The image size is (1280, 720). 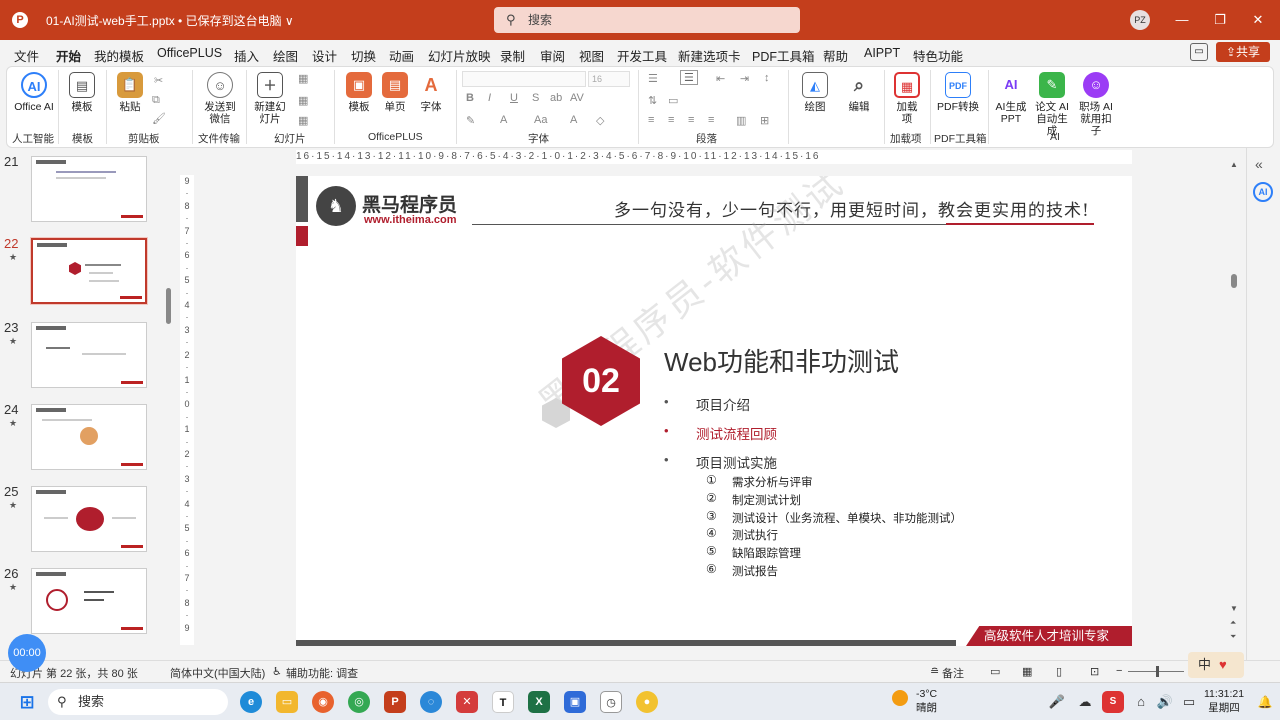 What do you see at coordinates (647, 20) in the screenshot?
I see `search-box: ⚲ 搜索` at bounding box center [647, 20].